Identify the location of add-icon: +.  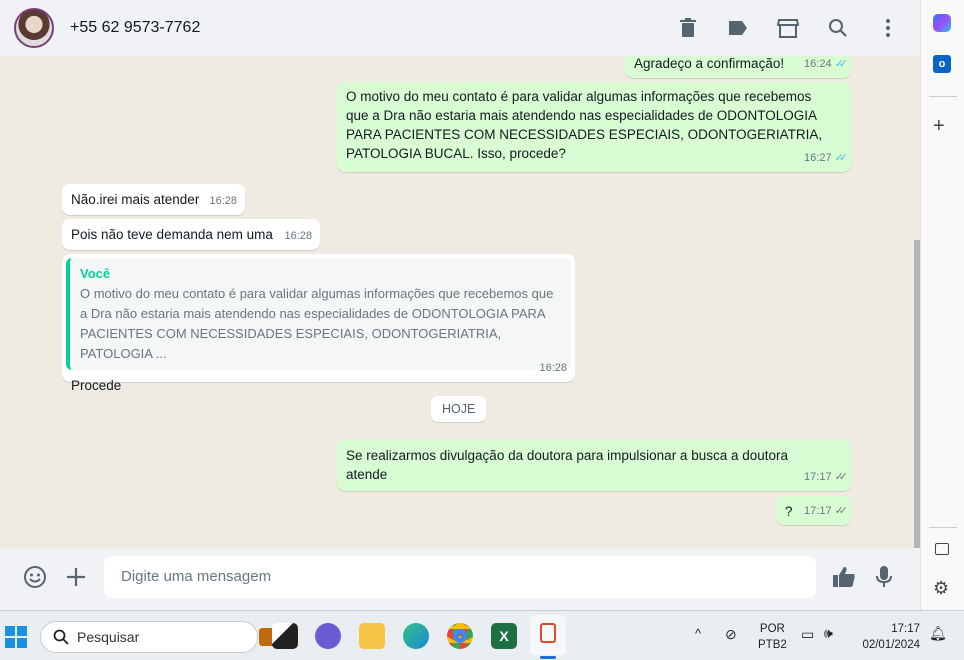
(939, 126).